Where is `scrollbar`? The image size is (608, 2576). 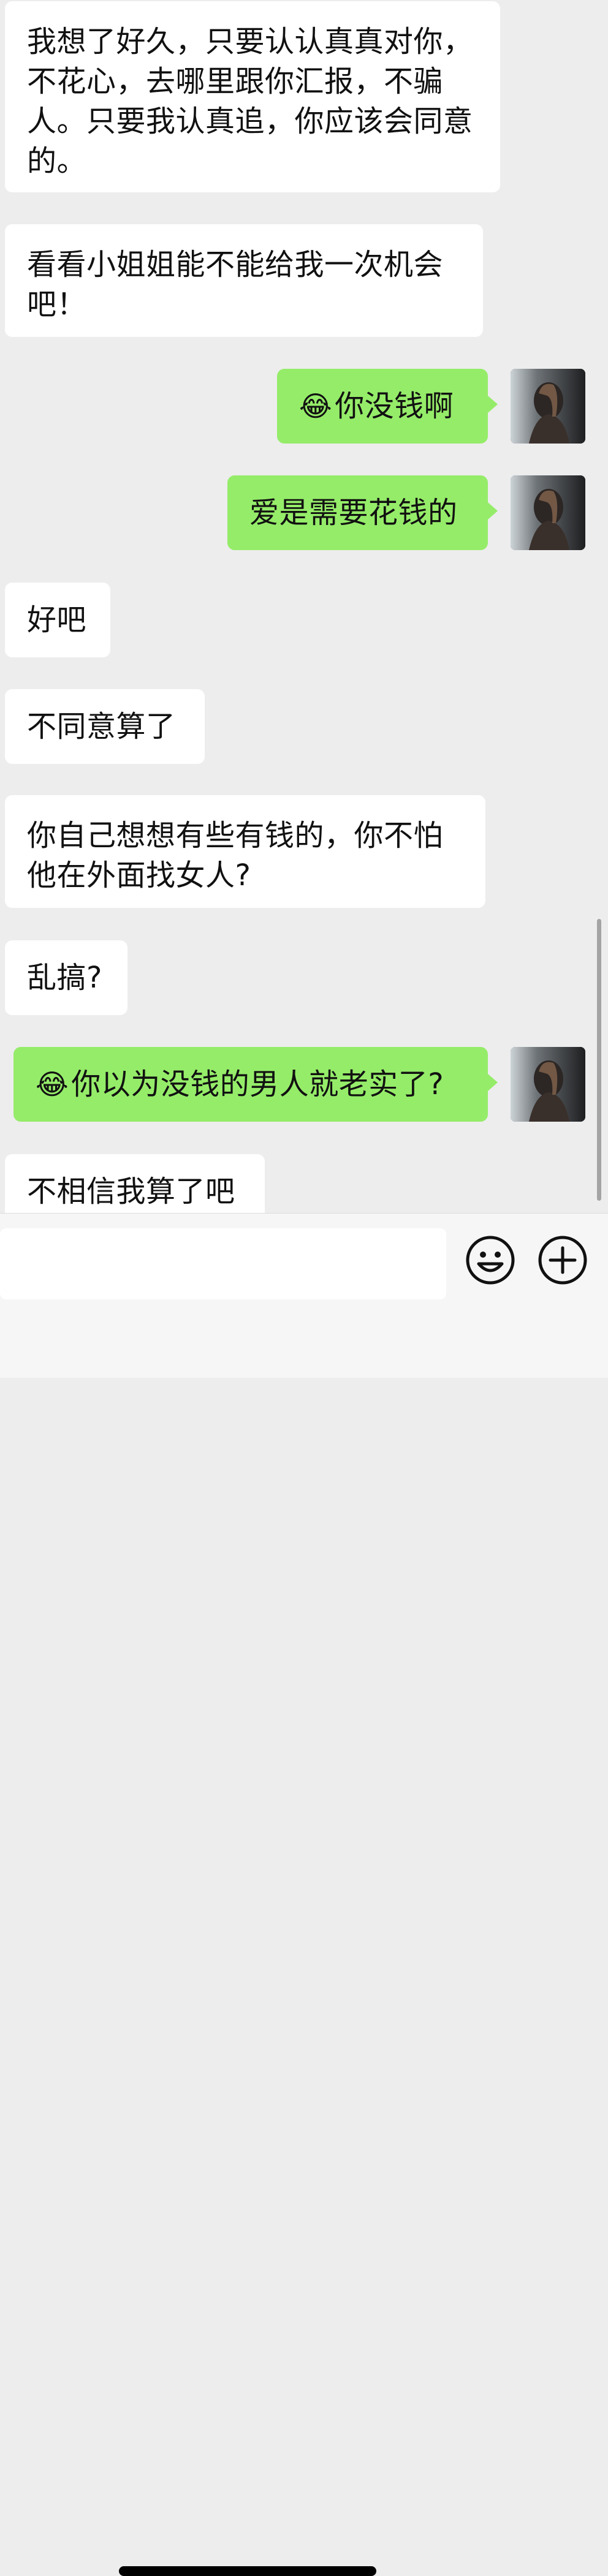 scrollbar is located at coordinates (599, 1060).